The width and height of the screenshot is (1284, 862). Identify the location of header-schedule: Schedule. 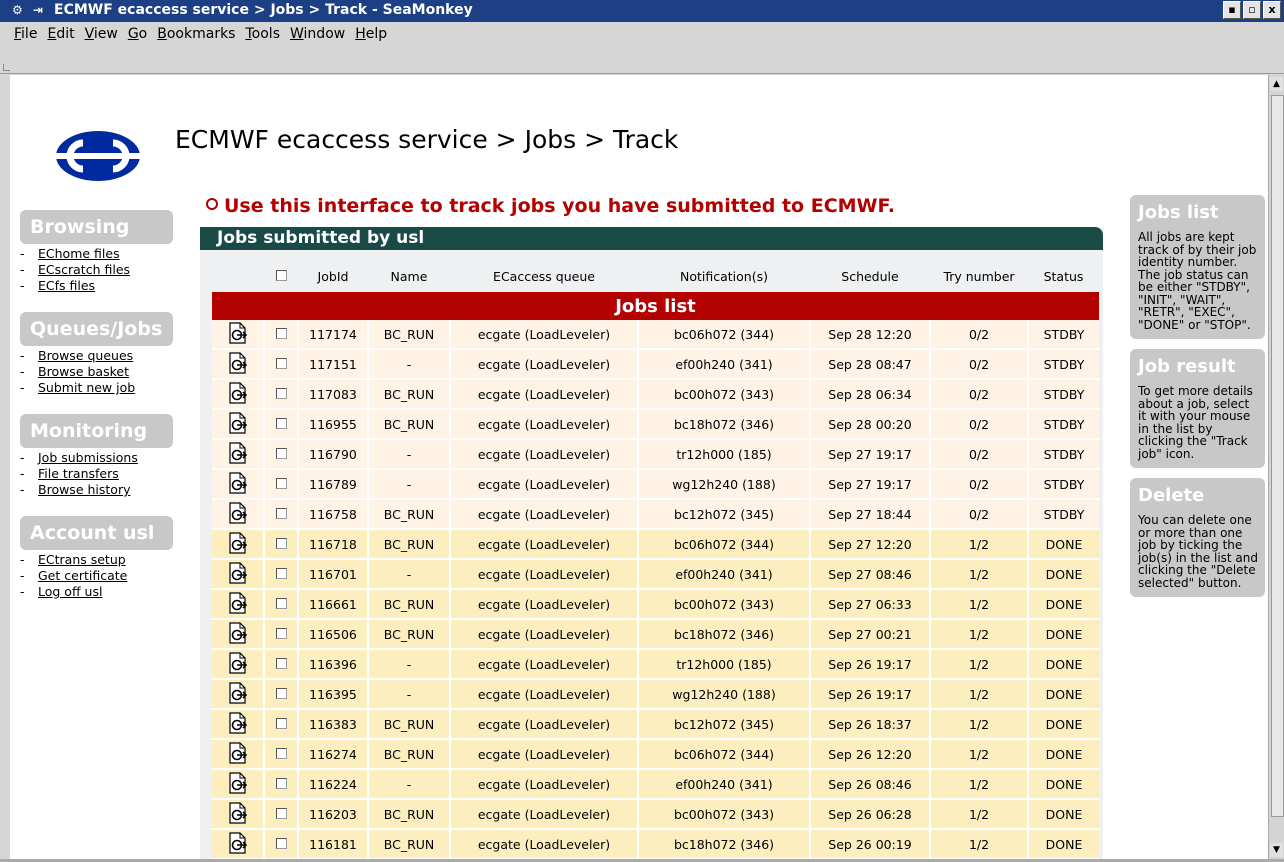
(870, 276).